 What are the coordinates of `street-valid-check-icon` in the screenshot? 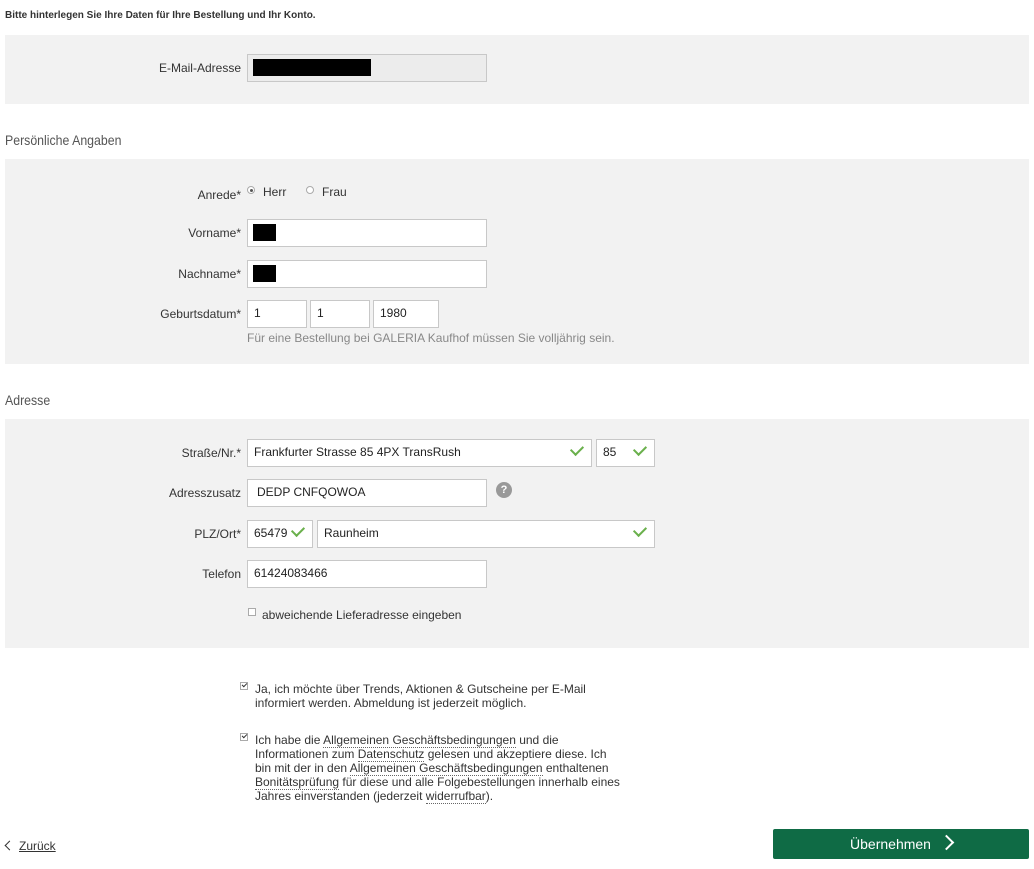 It's located at (577, 449).